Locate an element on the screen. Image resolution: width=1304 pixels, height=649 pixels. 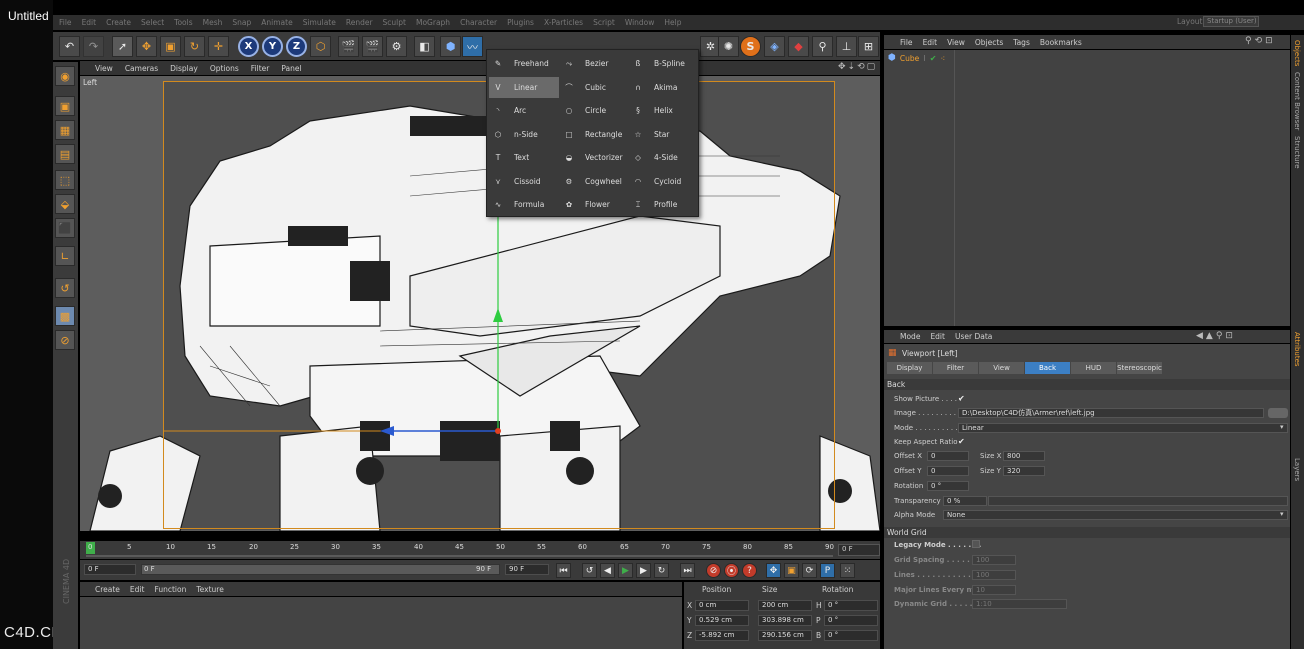
tab-attributes: Attributes is located at coordinates (1297, 349).